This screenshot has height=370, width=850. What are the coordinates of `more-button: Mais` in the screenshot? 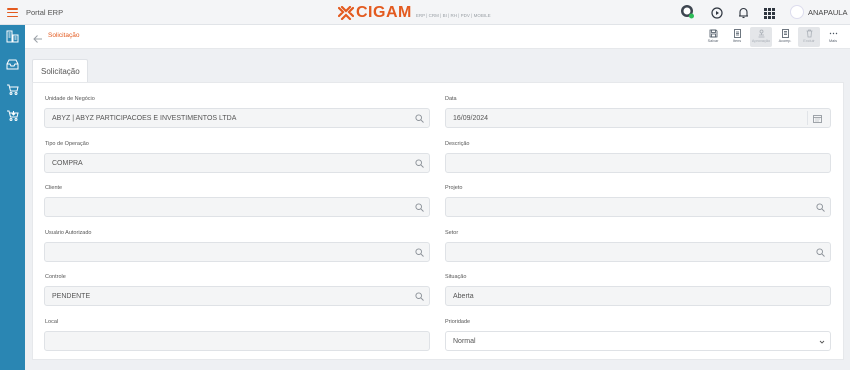 It's located at (833, 37).